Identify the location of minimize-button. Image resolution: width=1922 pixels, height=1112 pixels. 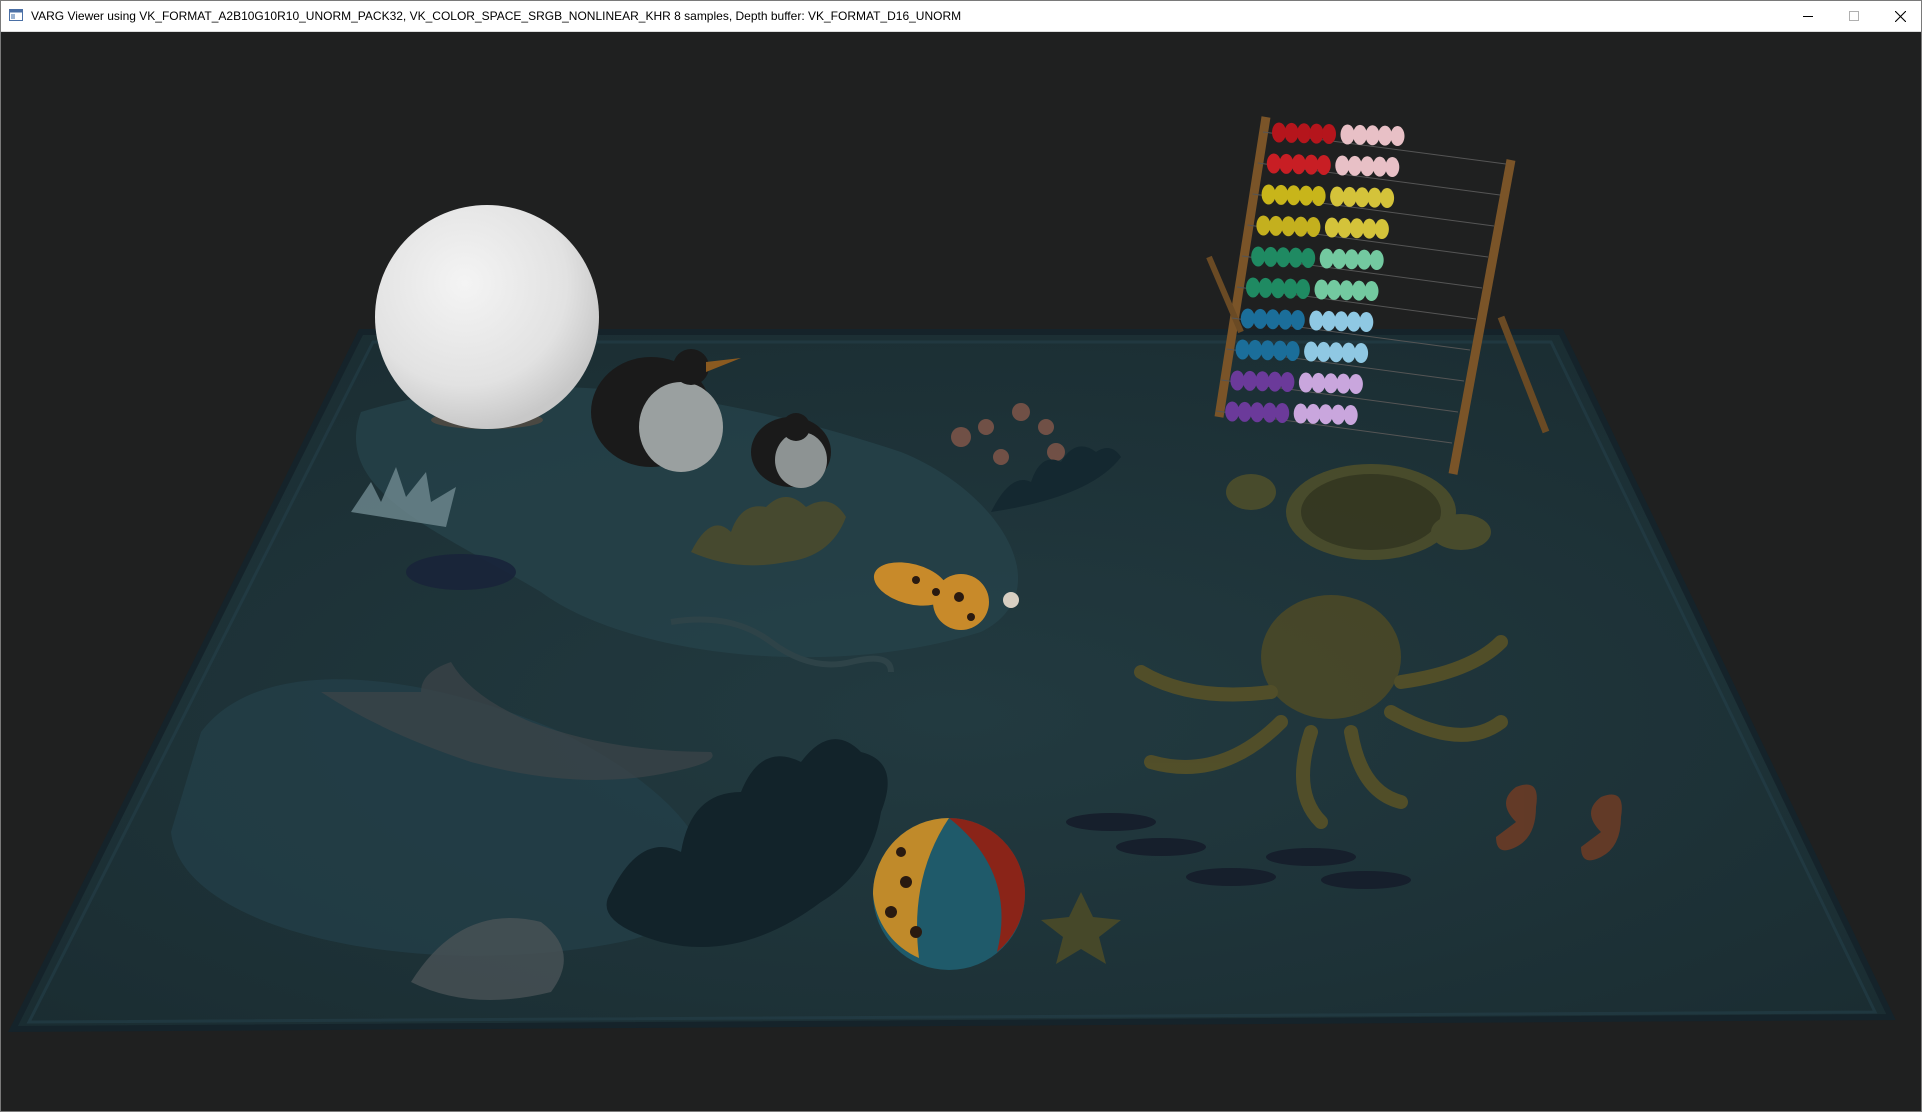
(1808, 16).